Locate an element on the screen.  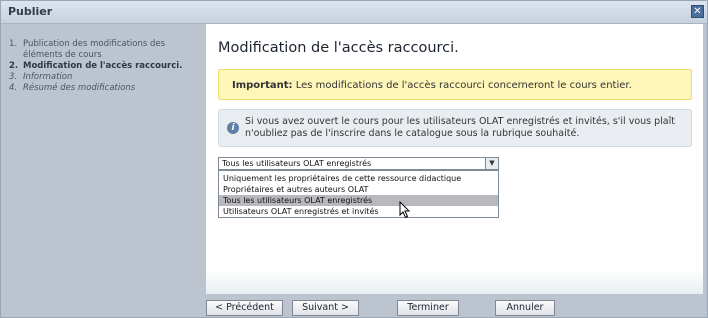
content-footer-fade is located at coordinates (454, 282).